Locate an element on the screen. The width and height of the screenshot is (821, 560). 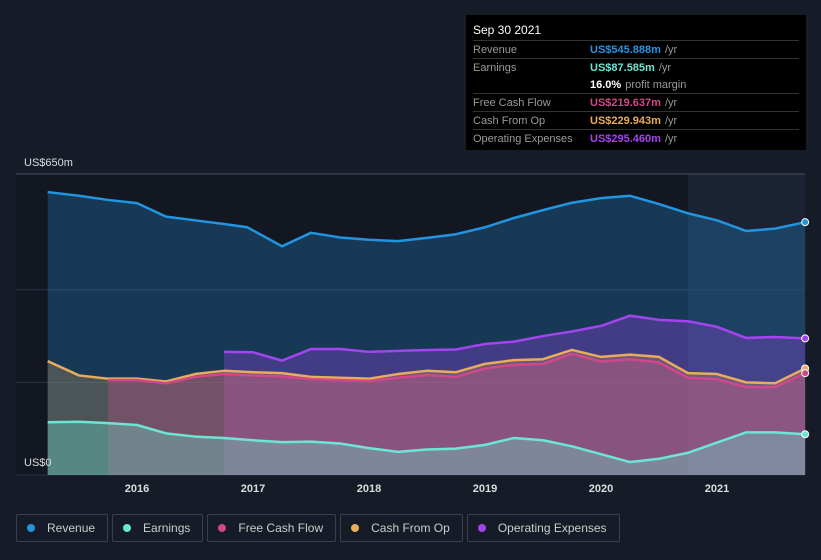
legend-label: Revenue is located at coordinates (71, 528).